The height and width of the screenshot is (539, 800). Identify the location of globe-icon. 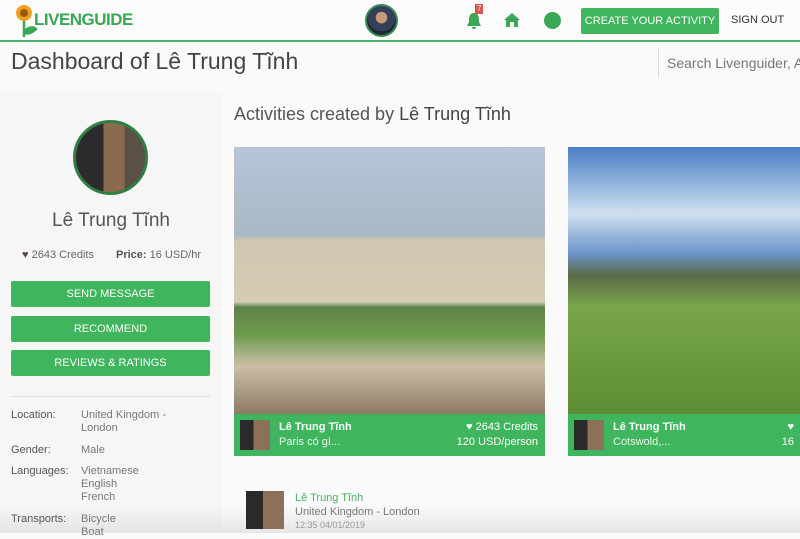
(552, 20).